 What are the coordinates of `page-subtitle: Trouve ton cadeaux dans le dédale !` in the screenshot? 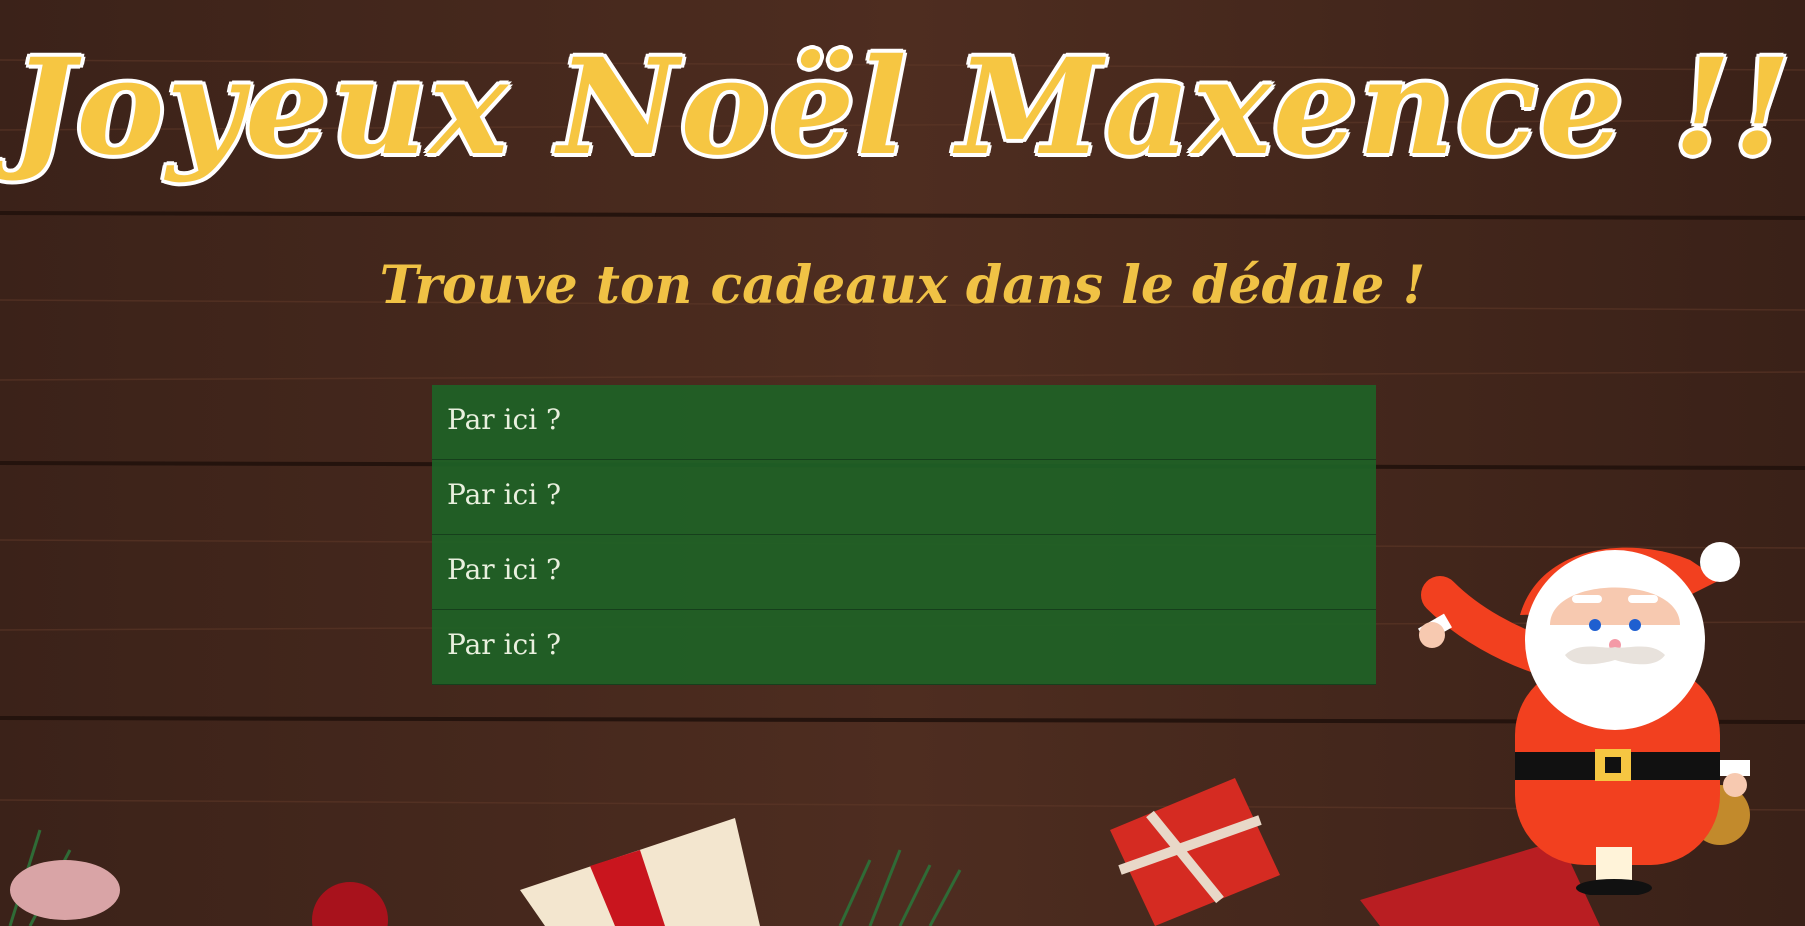 It's located at (902, 285).